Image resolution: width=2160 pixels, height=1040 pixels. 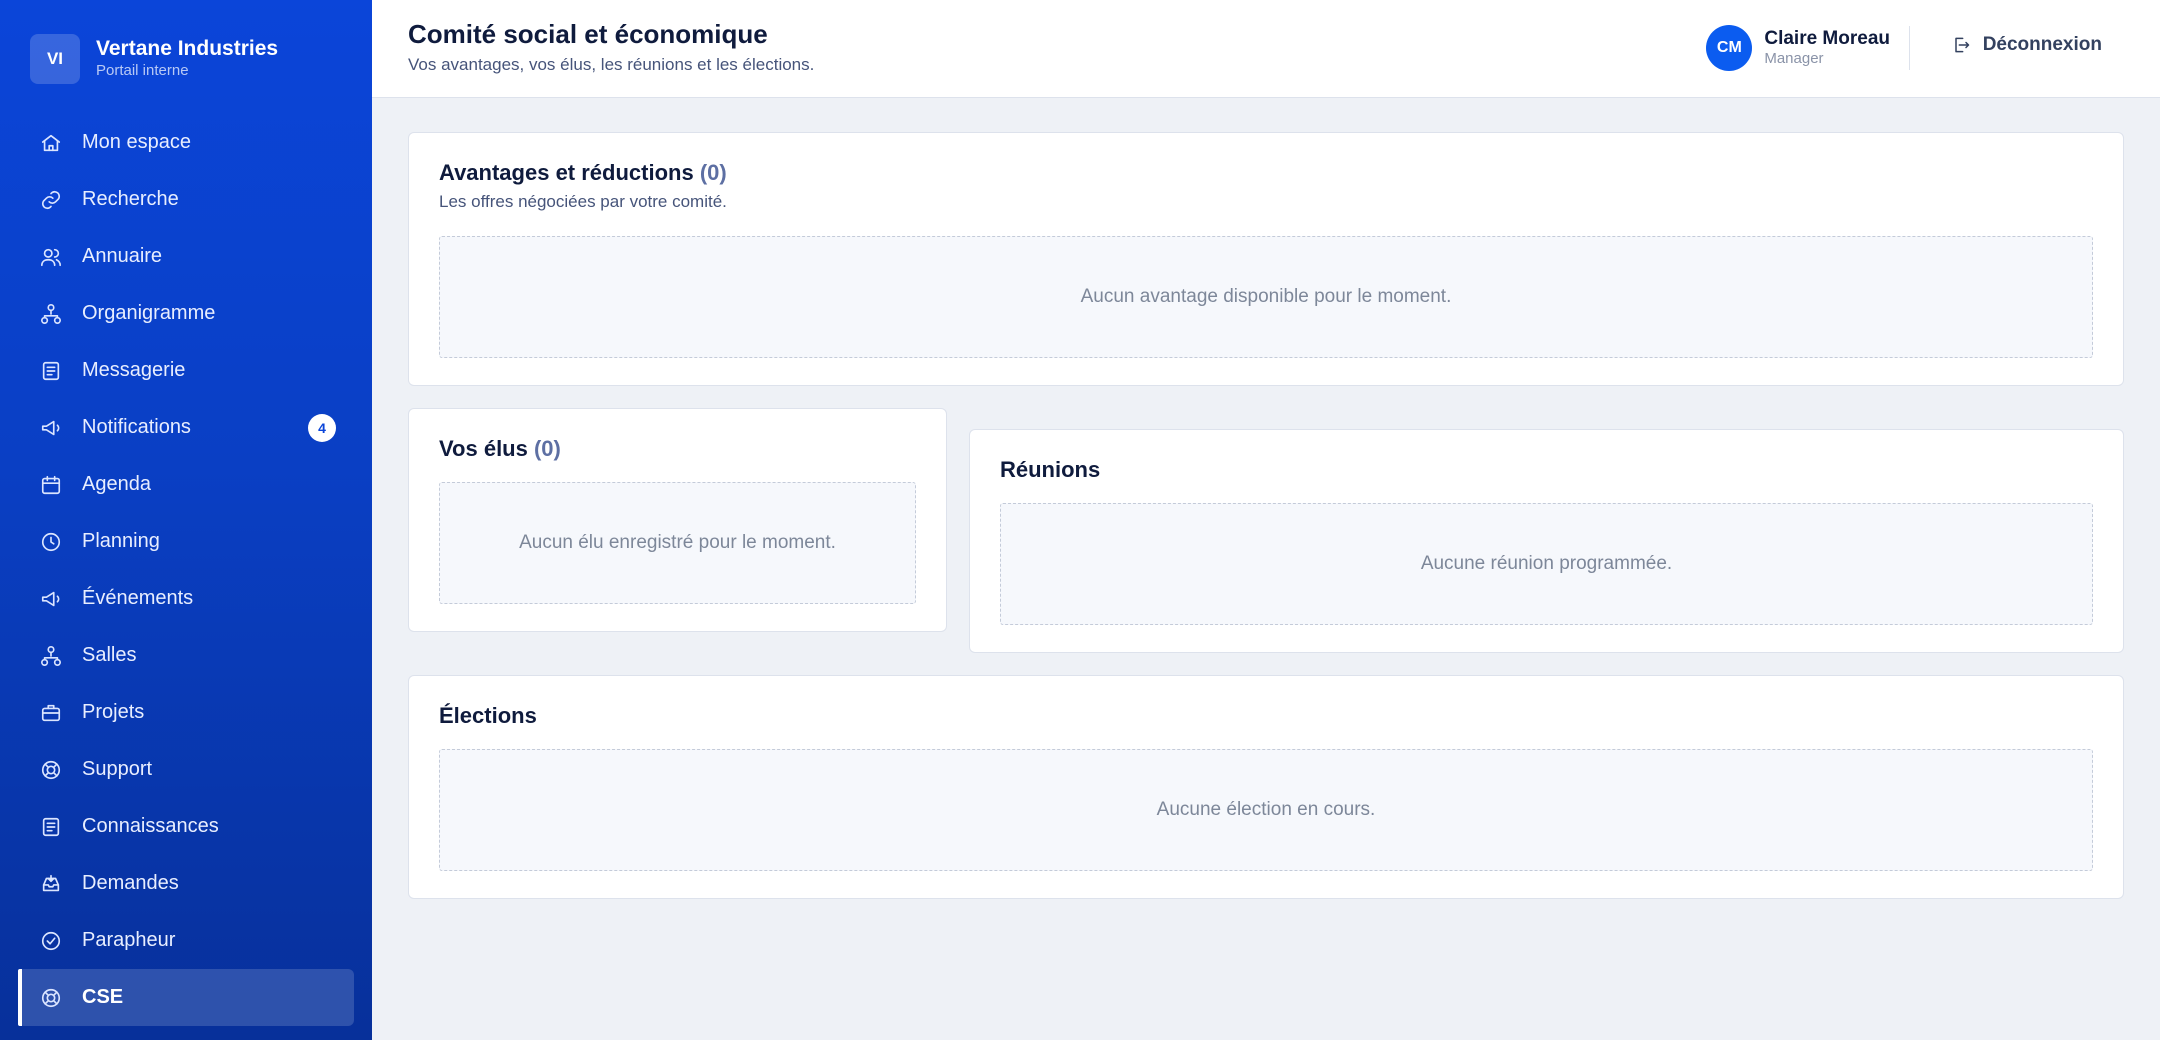 What do you see at coordinates (1266, 810) in the screenshot?
I see `elections-empty-state: Aucune élection en cours.` at bounding box center [1266, 810].